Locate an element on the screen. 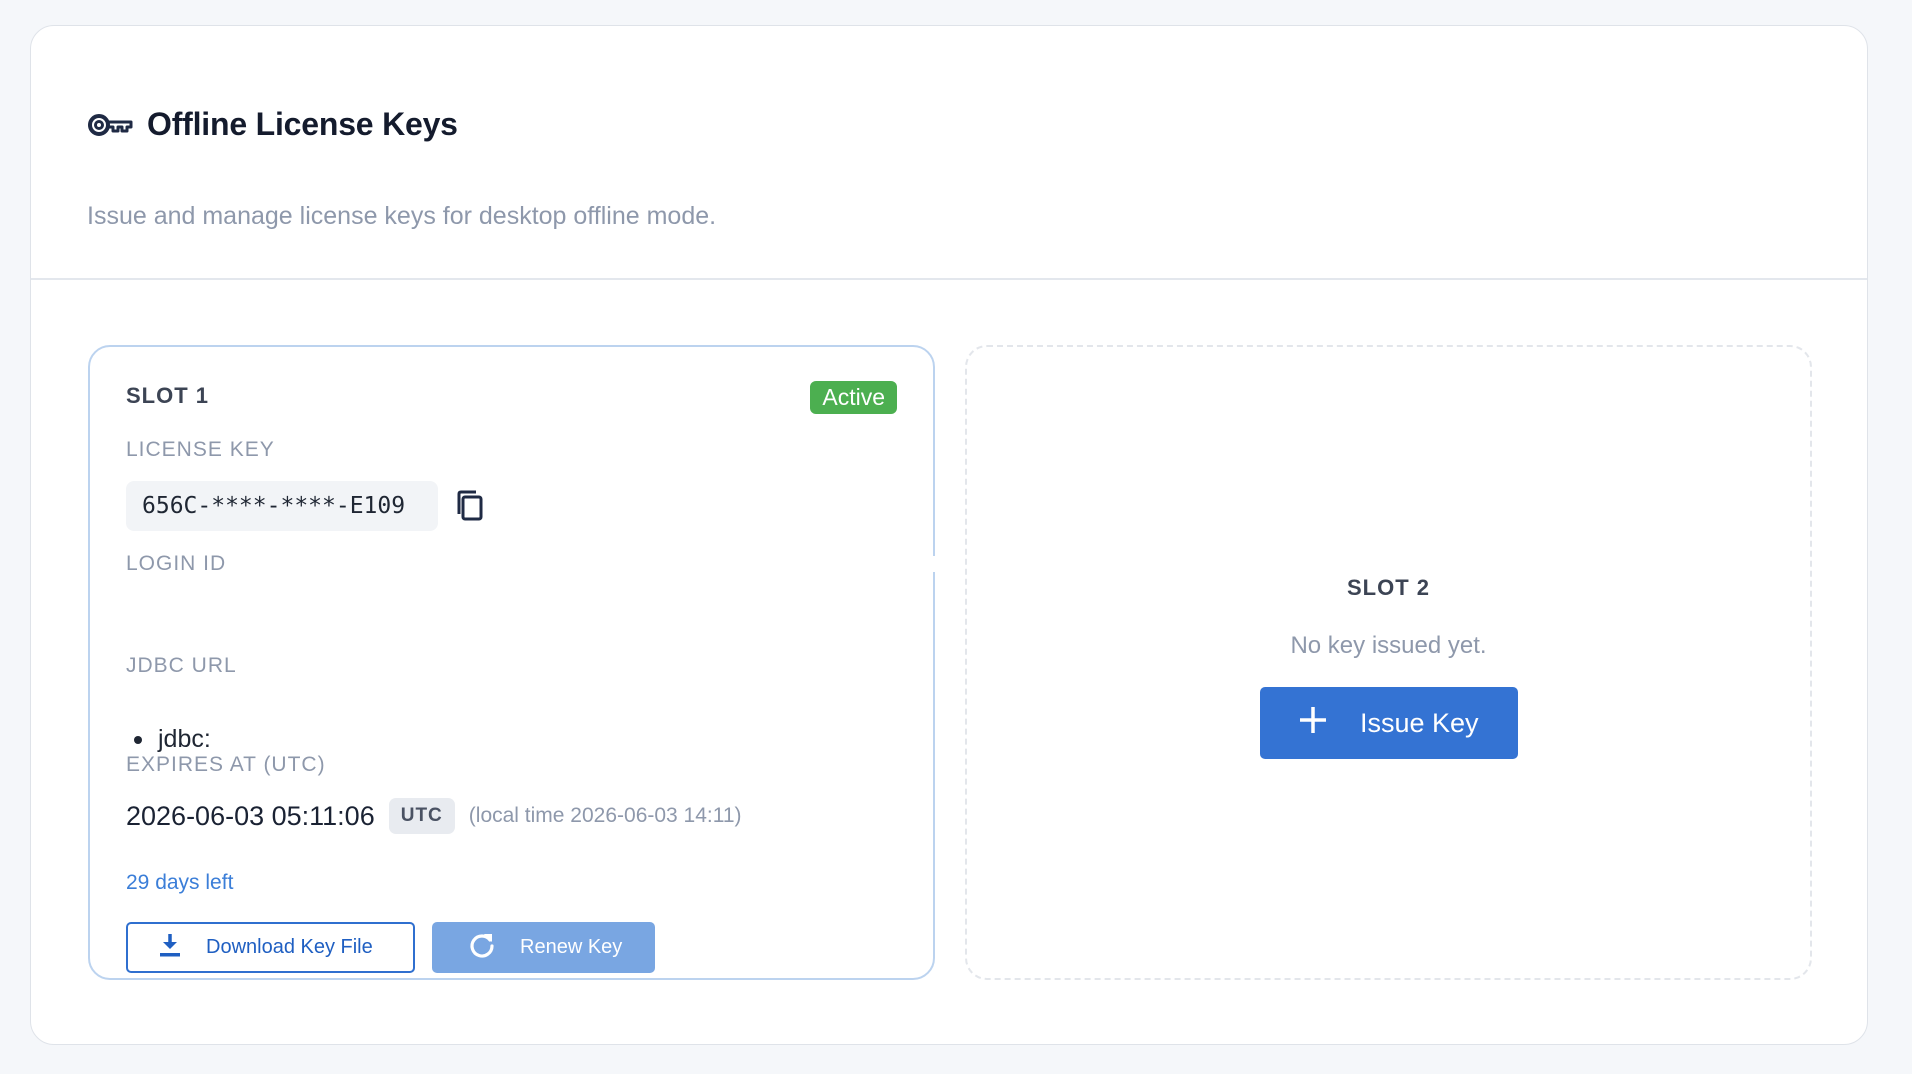 The width and height of the screenshot is (1912, 1074). slot-1-title: SLOT 1 is located at coordinates (168, 395).